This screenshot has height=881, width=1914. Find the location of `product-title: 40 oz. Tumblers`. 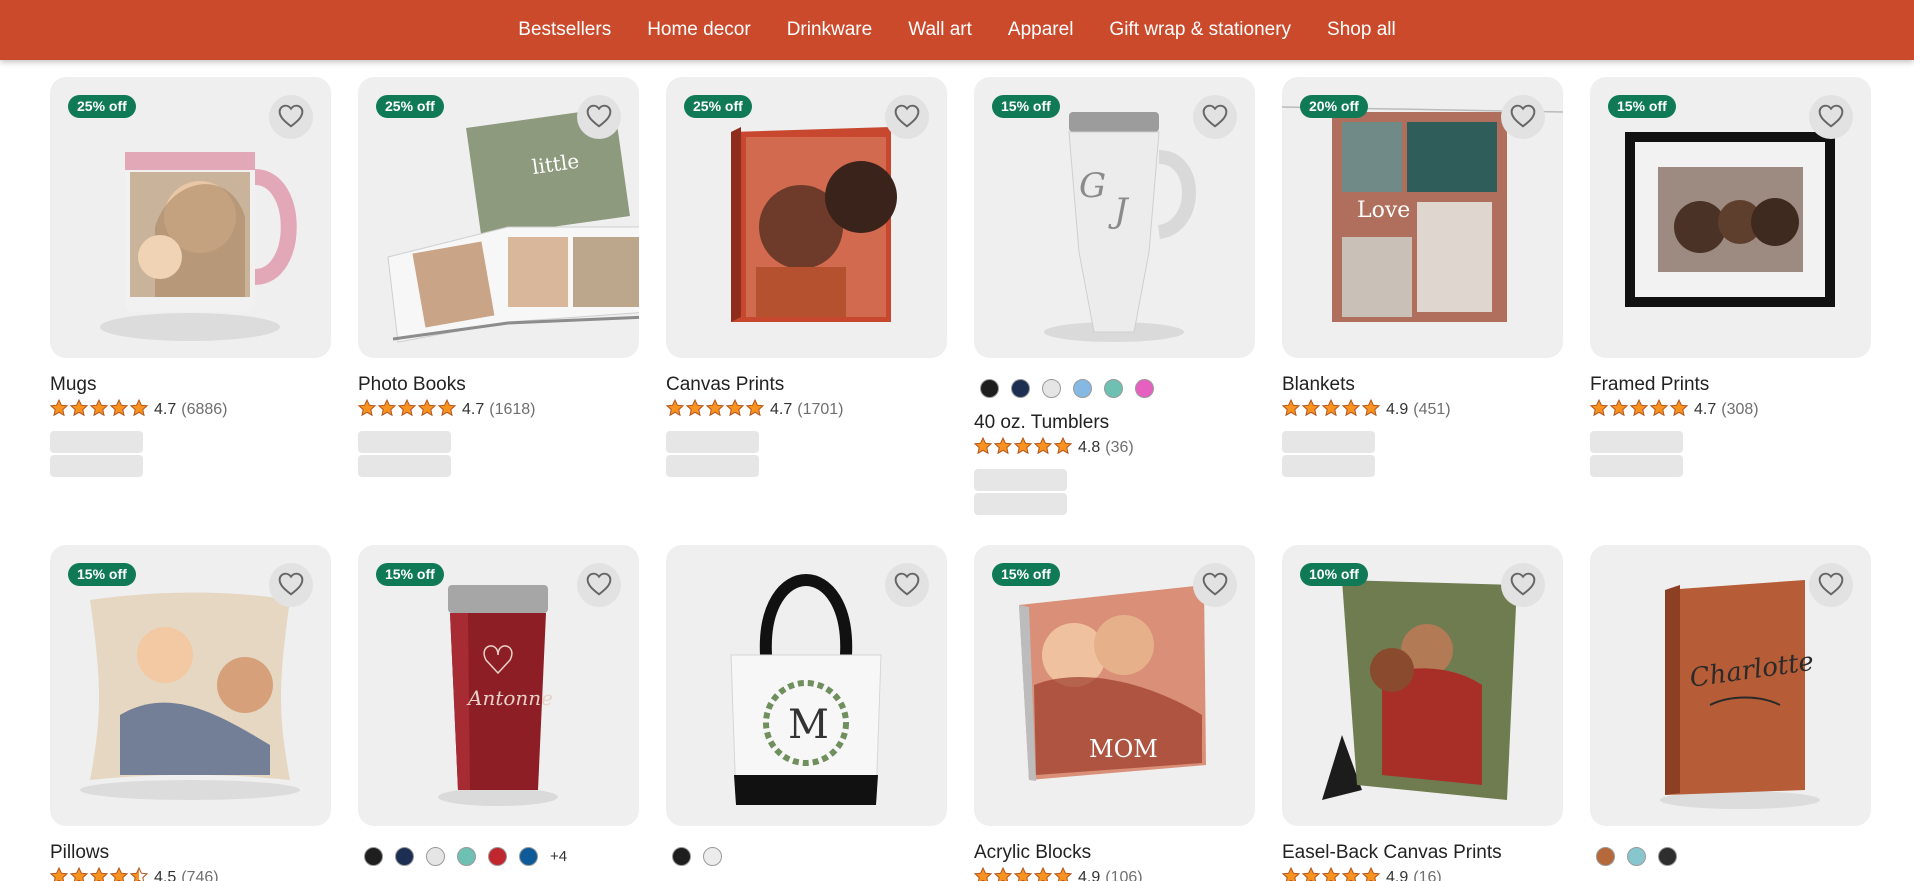

product-title: 40 oz. Tumblers is located at coordinates (1114, 423).